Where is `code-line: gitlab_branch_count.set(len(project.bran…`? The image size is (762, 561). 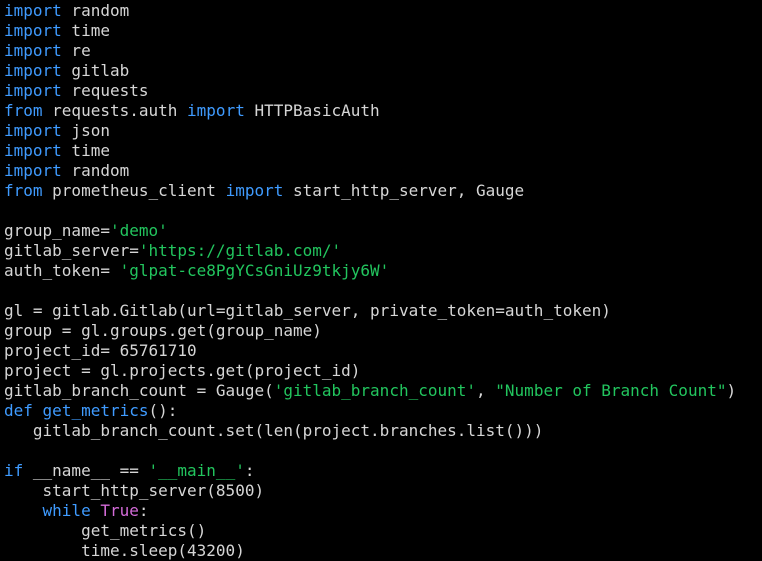 code-line: gitlab_branch_count.set(len(project.bran… is located at coordinates (370, 431).